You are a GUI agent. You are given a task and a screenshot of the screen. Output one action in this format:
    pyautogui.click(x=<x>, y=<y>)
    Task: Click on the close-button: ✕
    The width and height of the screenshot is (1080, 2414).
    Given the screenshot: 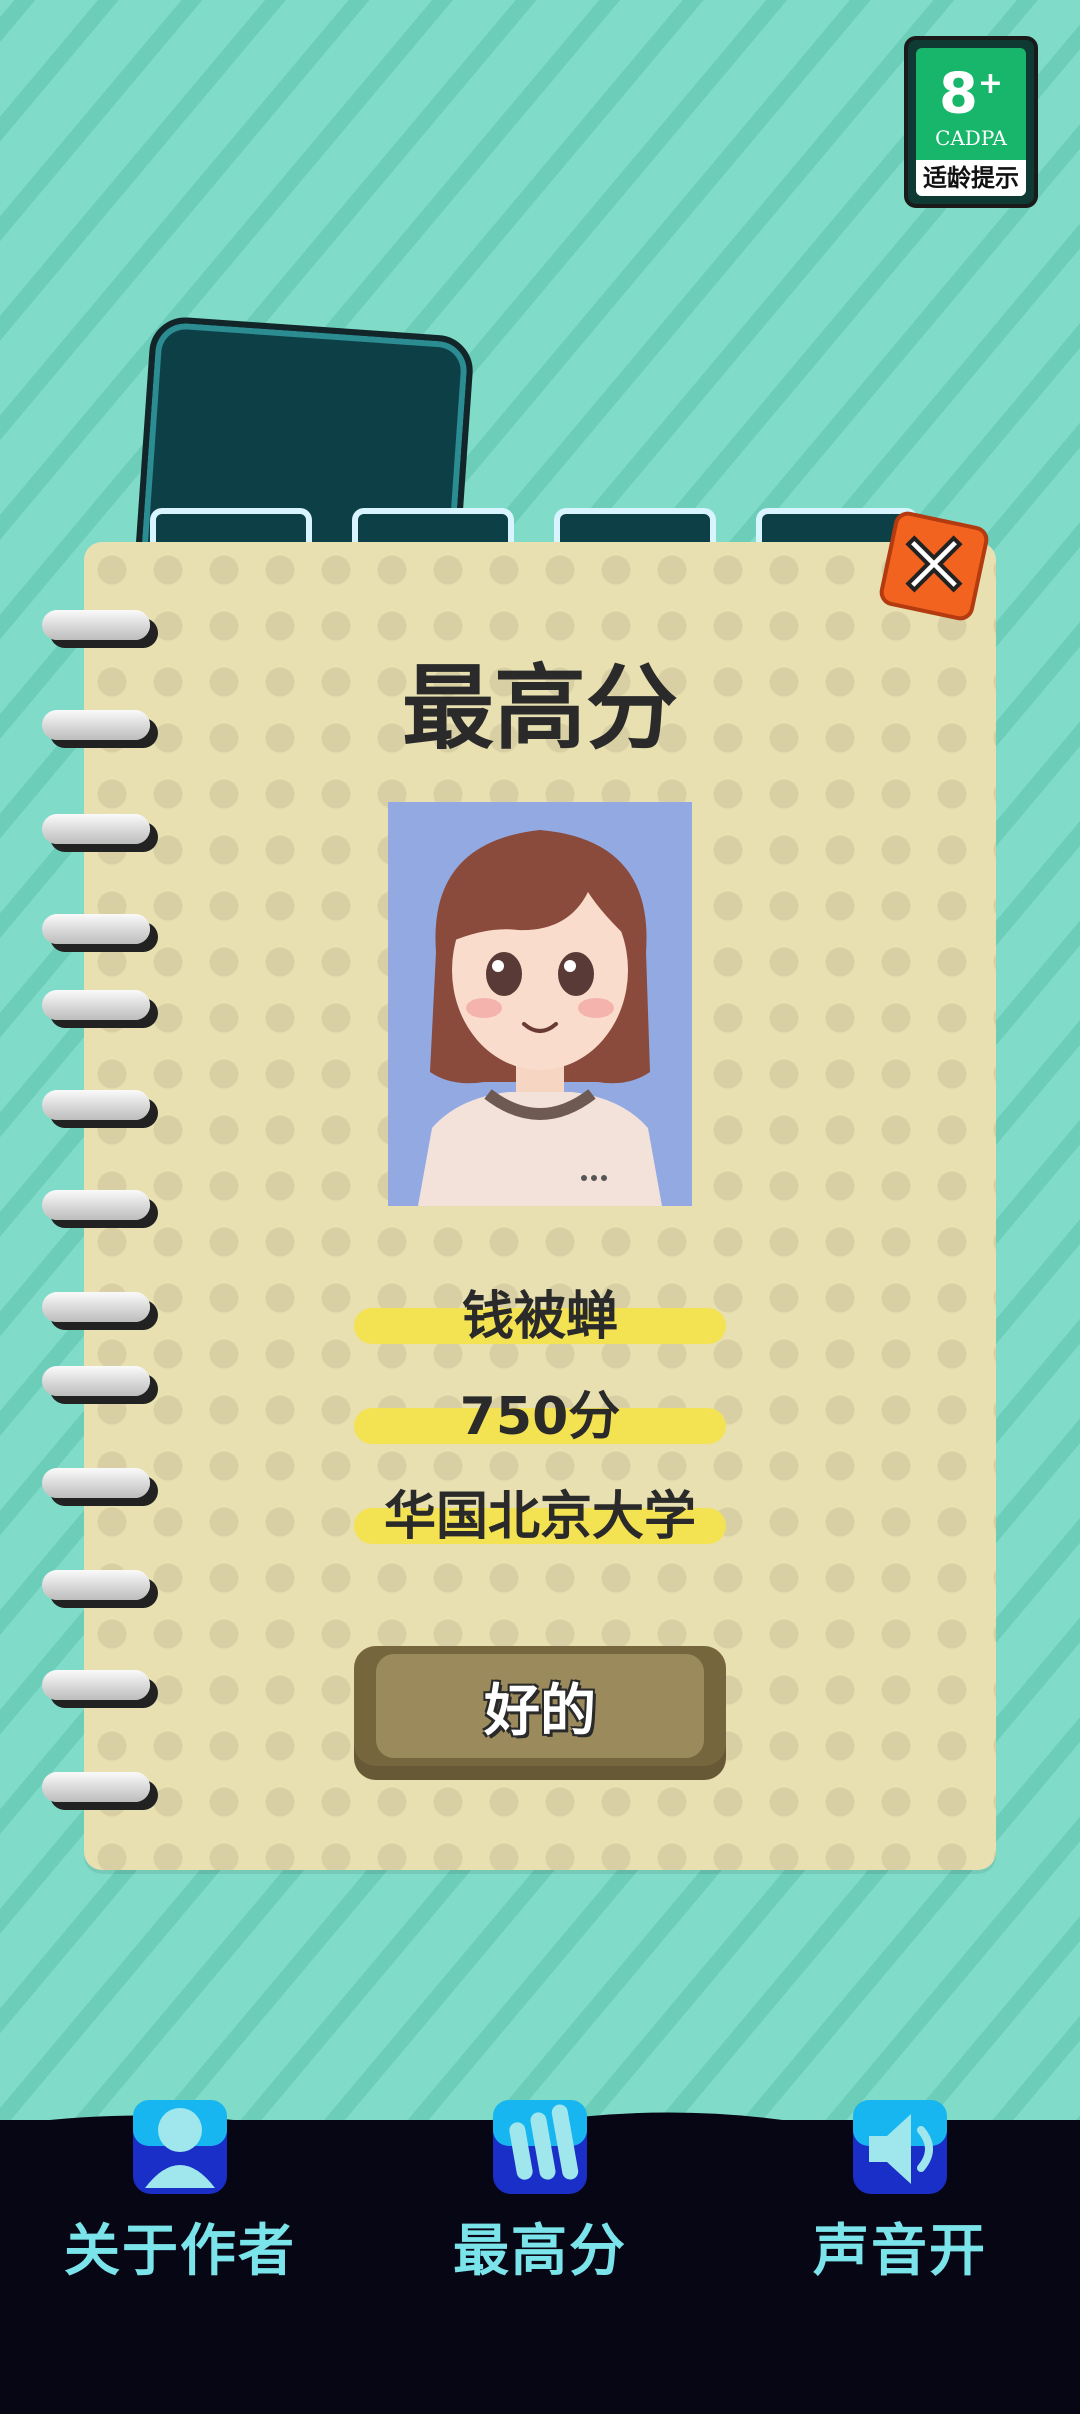 What is the action you would take?
    pyautogui.click(x=934, y=566)
    